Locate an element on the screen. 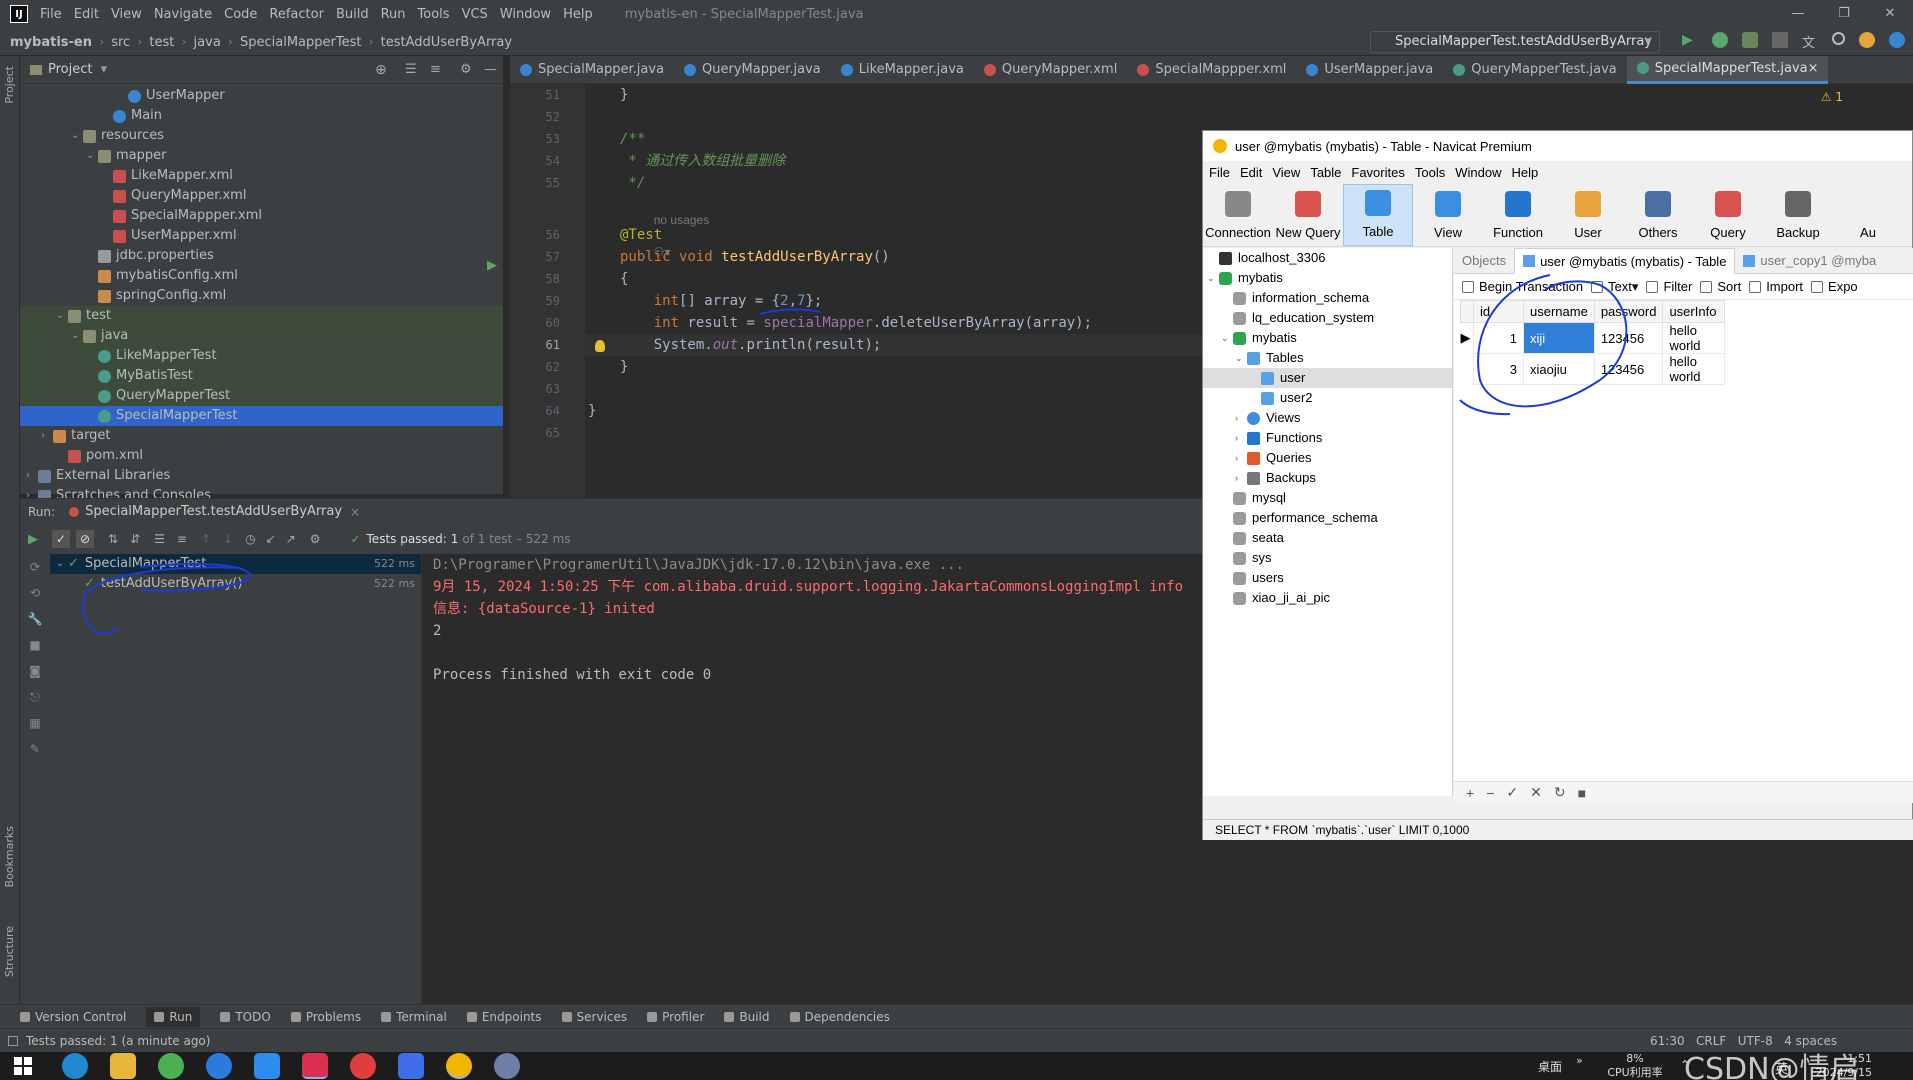  gear-icon: ⚙ is located at coordinates (466, 69).